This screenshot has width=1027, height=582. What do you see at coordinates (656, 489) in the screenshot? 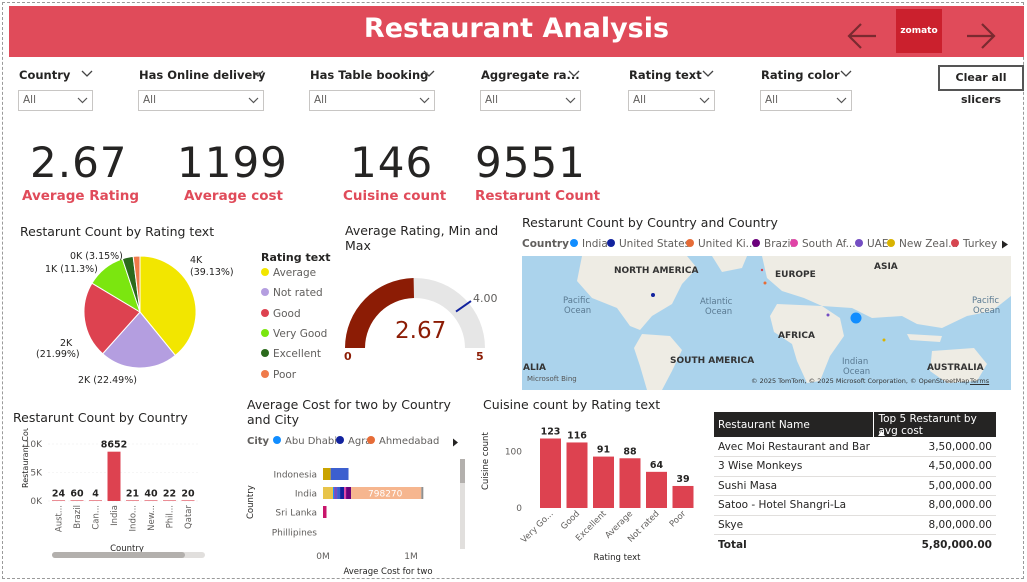
I see `bar-Not rated` at bounding box center [656, 489].